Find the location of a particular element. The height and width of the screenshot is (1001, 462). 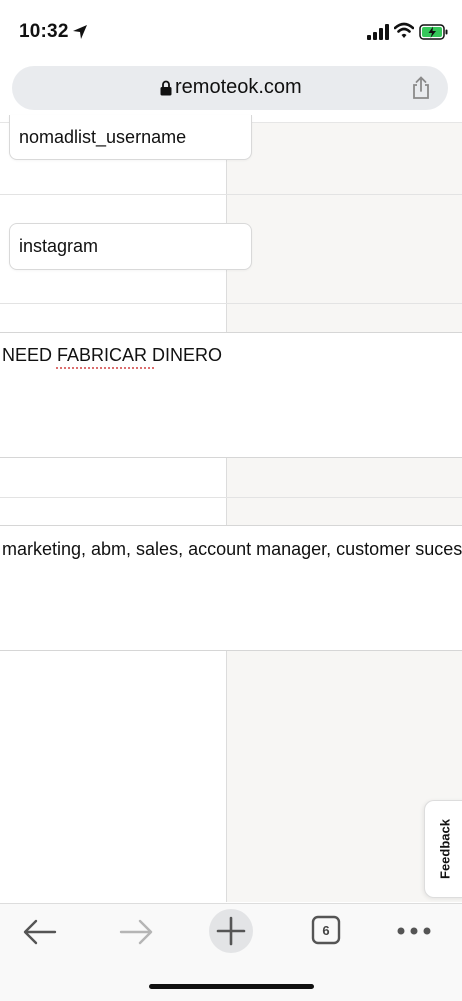

nomadlist-field-value: nomadlist_username is located at coordinates (103, 136).